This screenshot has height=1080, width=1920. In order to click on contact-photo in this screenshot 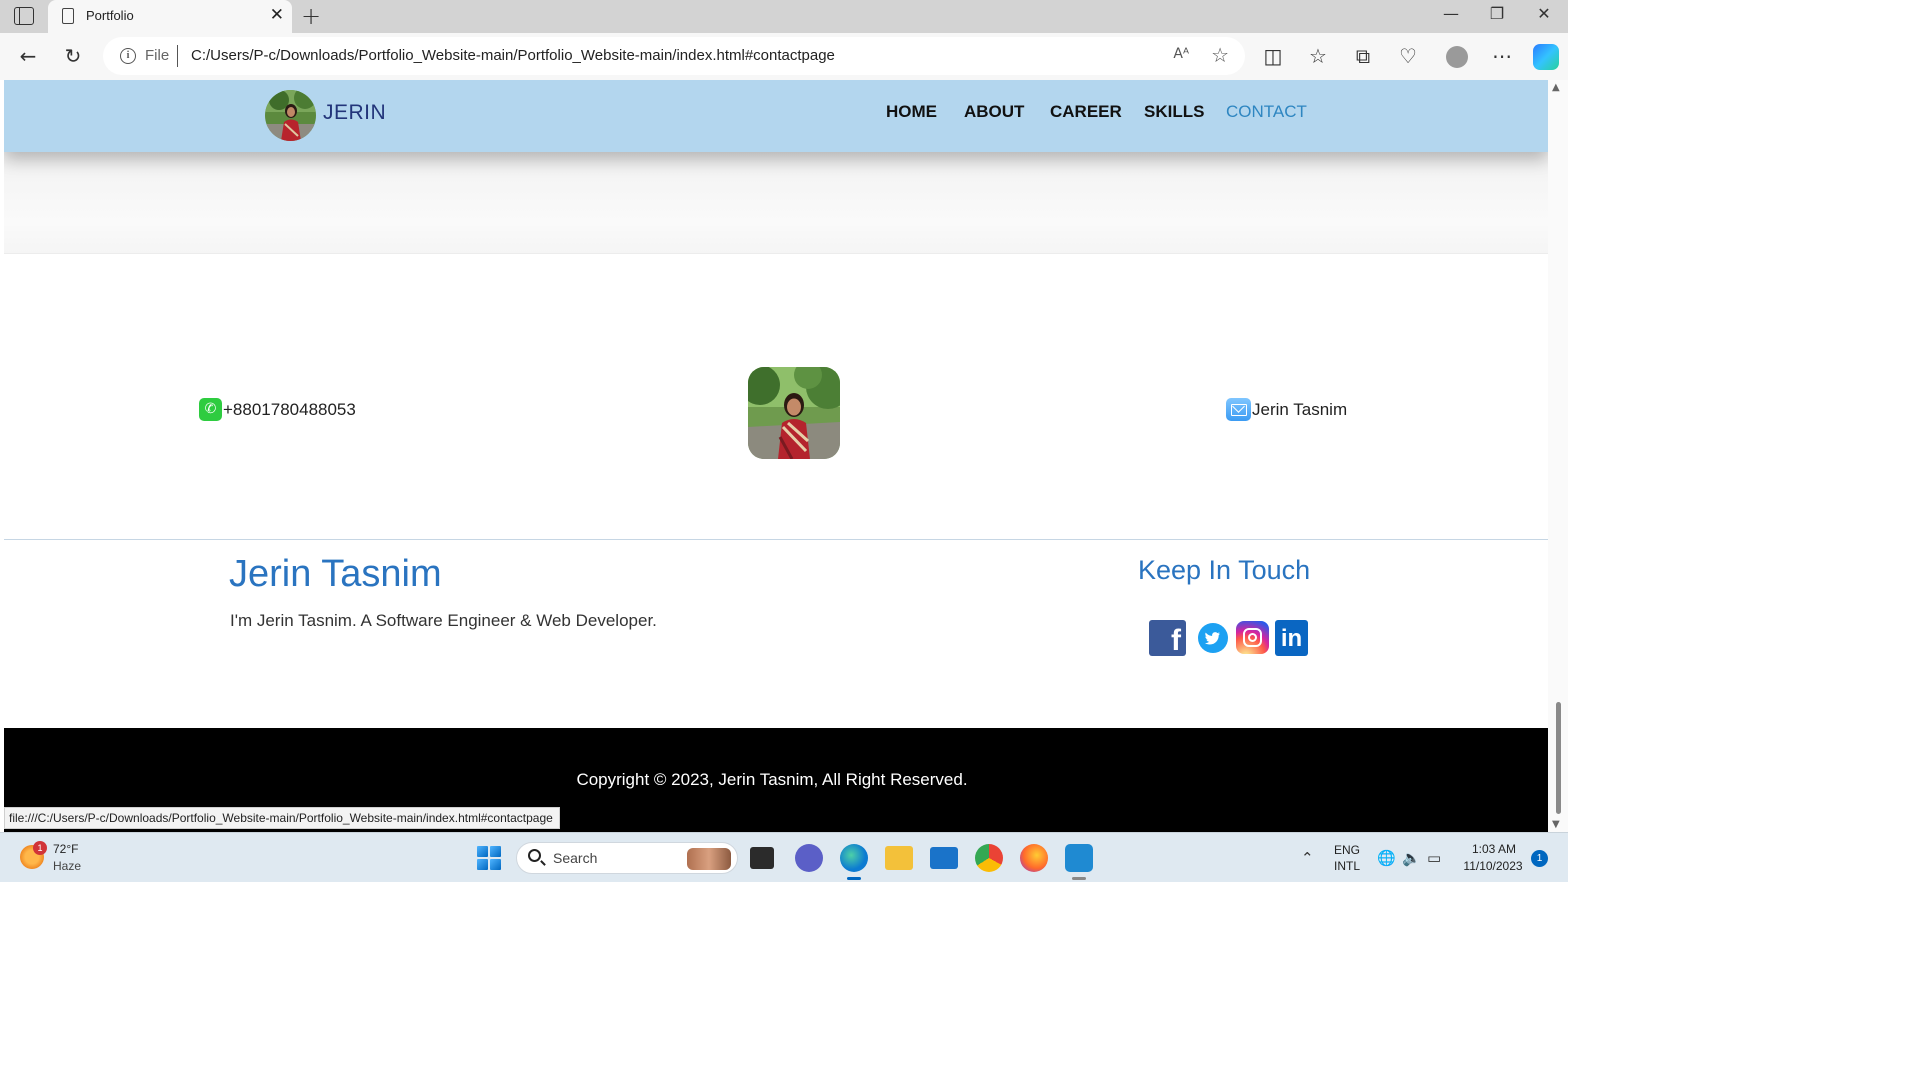, I will do `click(794, 413)`.